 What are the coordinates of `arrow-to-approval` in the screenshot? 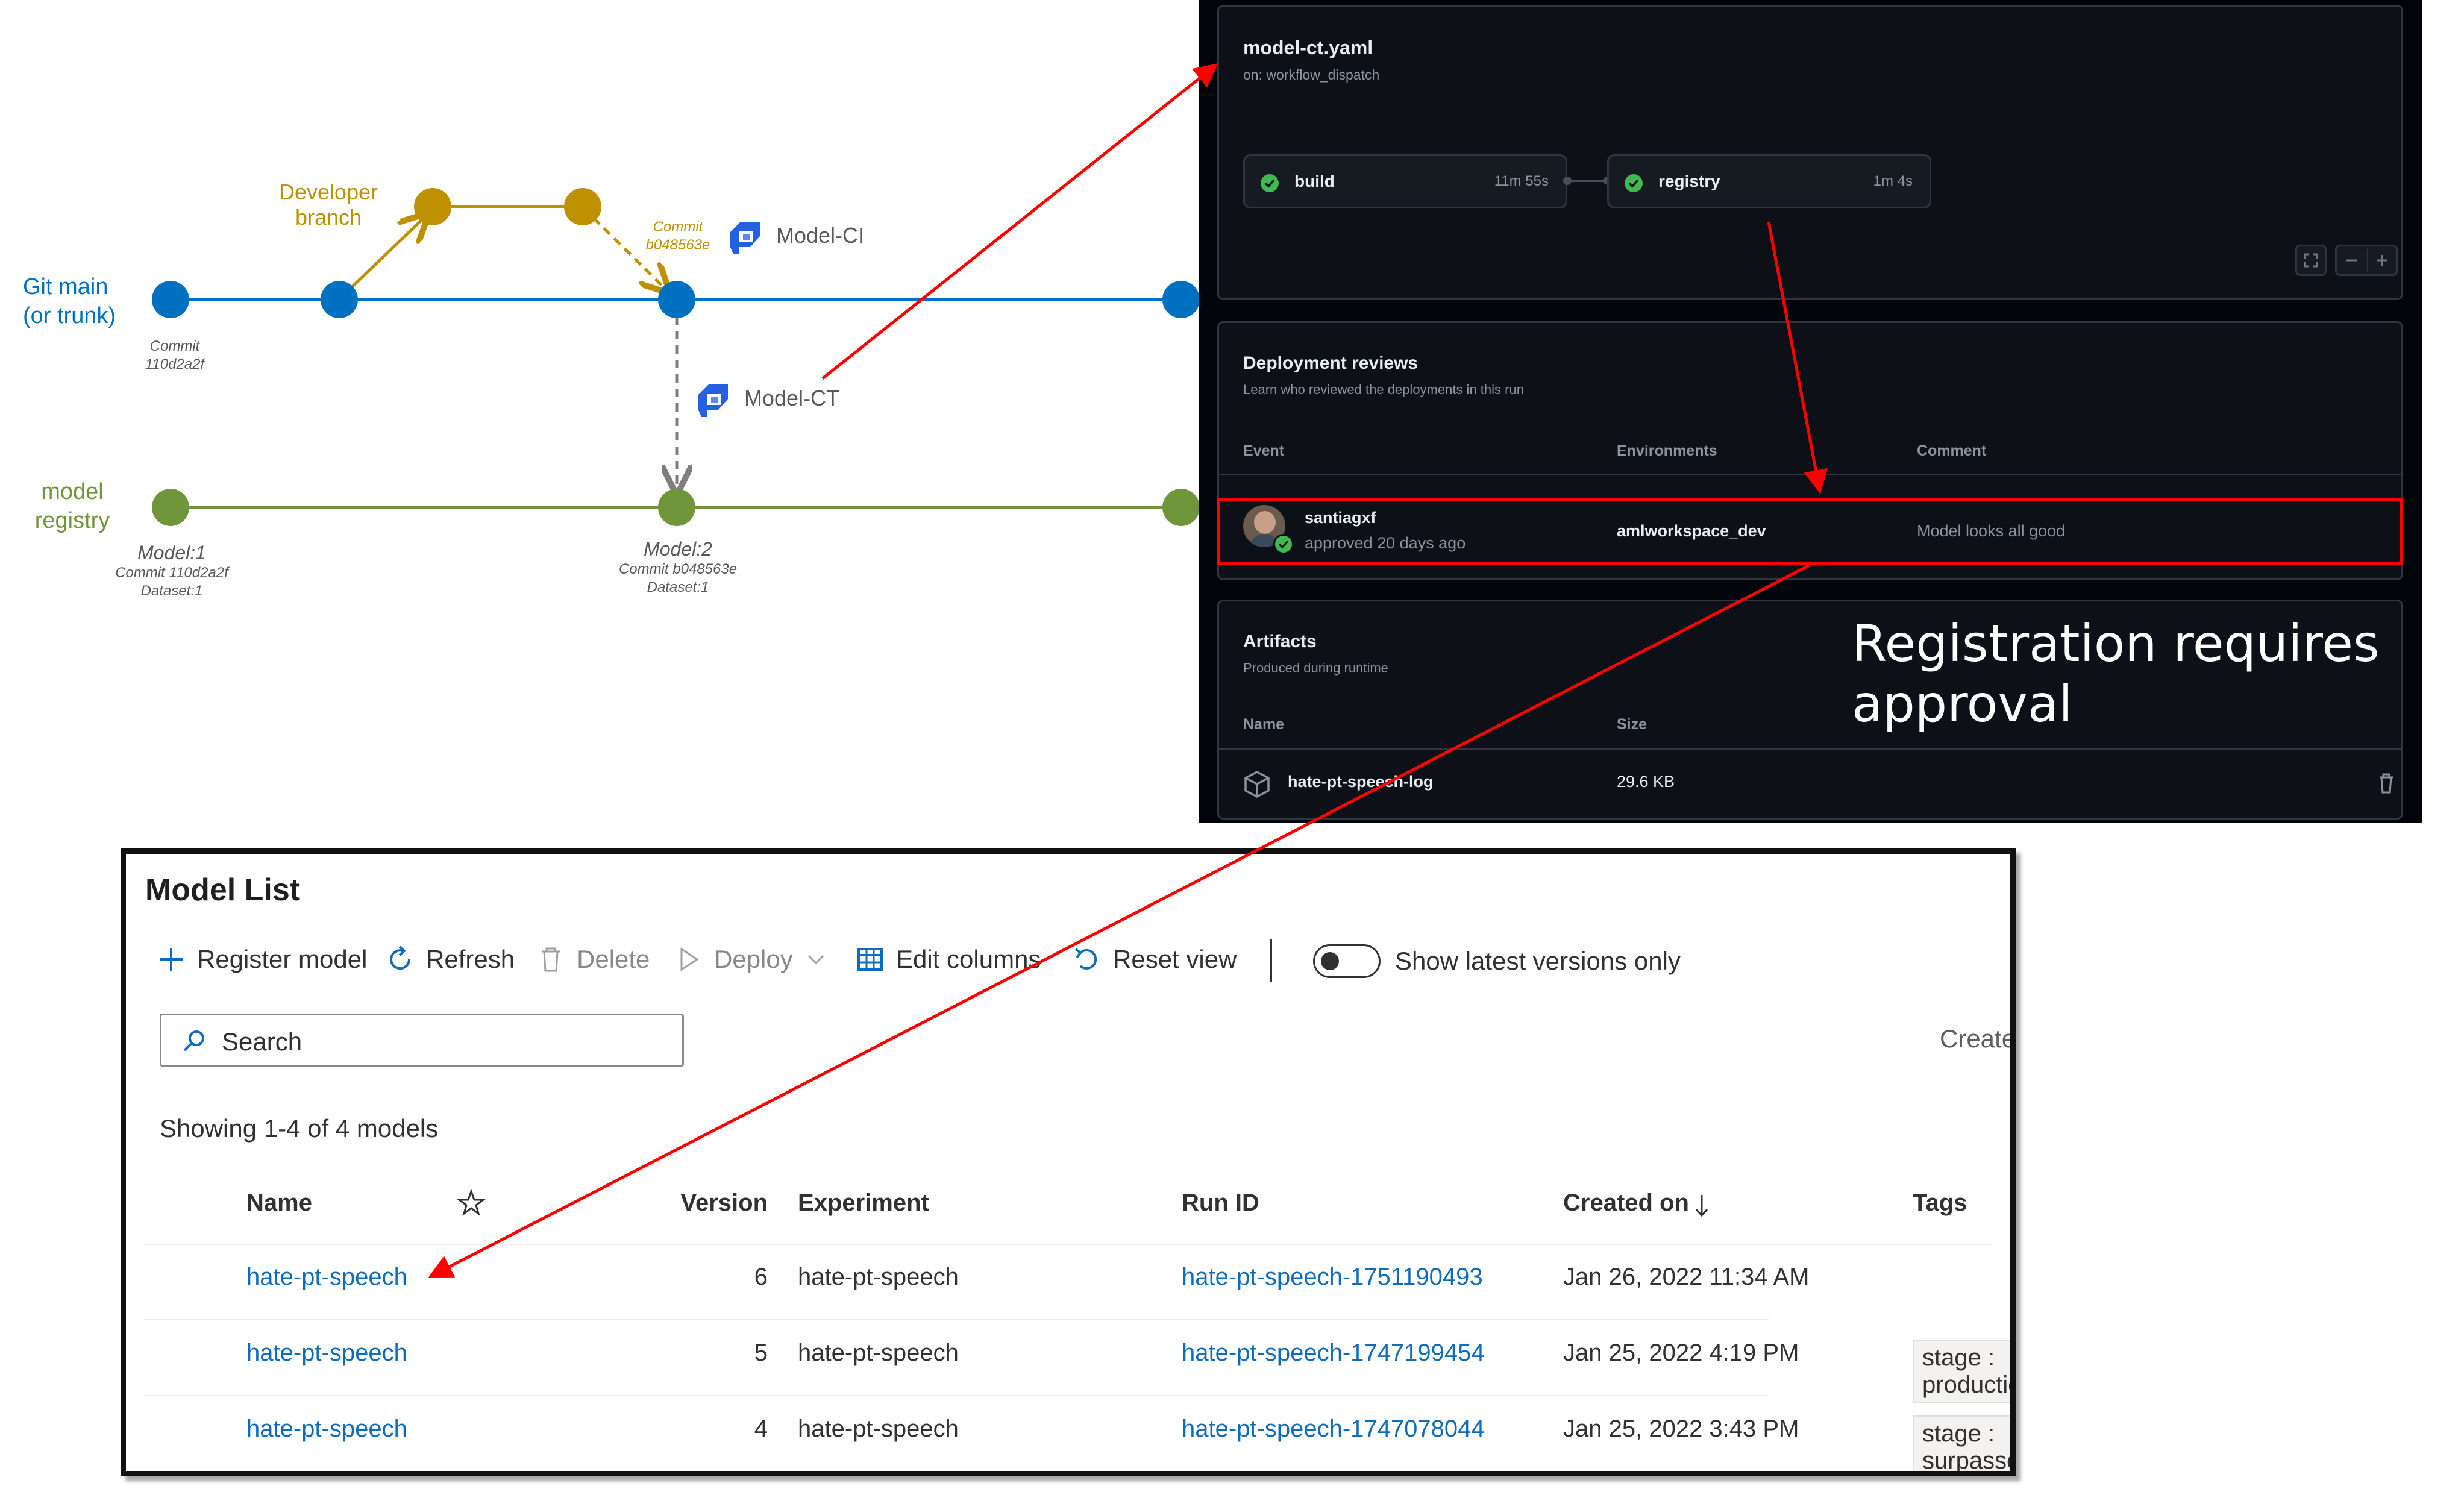 It's located at (1797, 357).